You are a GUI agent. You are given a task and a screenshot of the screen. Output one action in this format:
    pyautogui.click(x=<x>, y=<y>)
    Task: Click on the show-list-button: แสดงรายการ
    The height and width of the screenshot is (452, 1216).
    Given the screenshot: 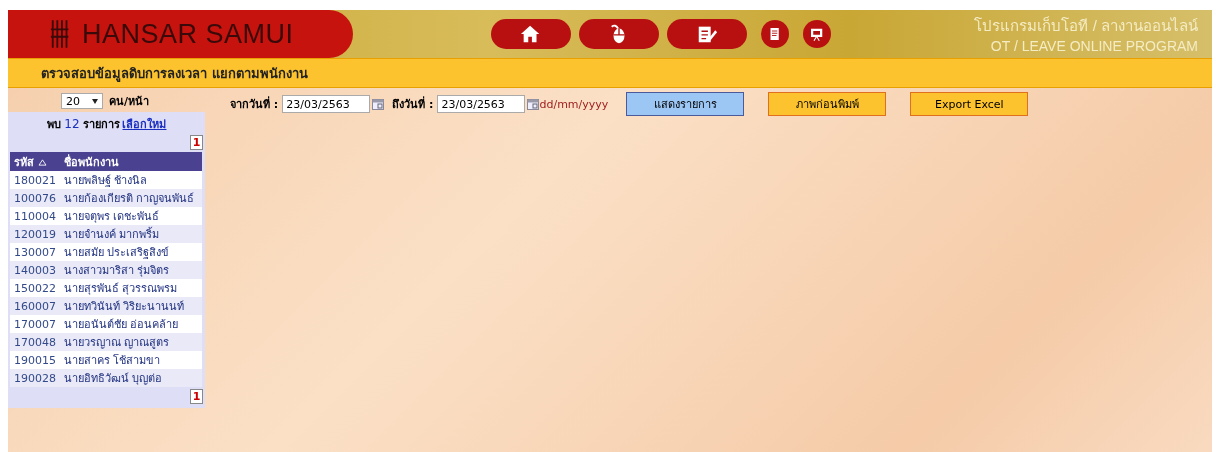 What is the action you would take?
    pyautogui.click(x=685, y=104)
    